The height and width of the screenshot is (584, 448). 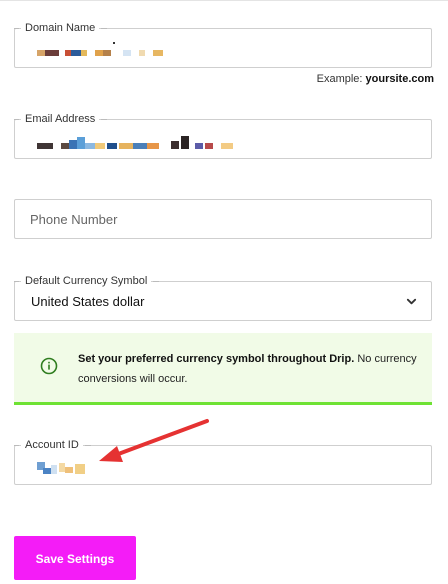 What do you see at coordinates (52, 445) in the screenshot?
I see `account-id-label: Account ID` at bounding box center [52, 445].